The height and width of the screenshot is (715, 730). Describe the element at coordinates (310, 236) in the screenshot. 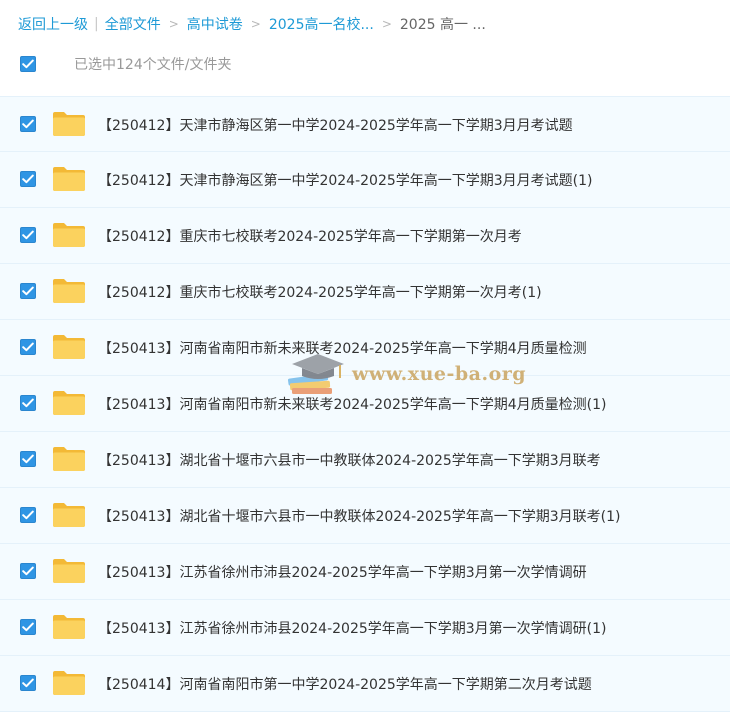

I see `file-name: 【250412】重庆市七校联考2024-2025学年高一下学期第一次月考` at that location.